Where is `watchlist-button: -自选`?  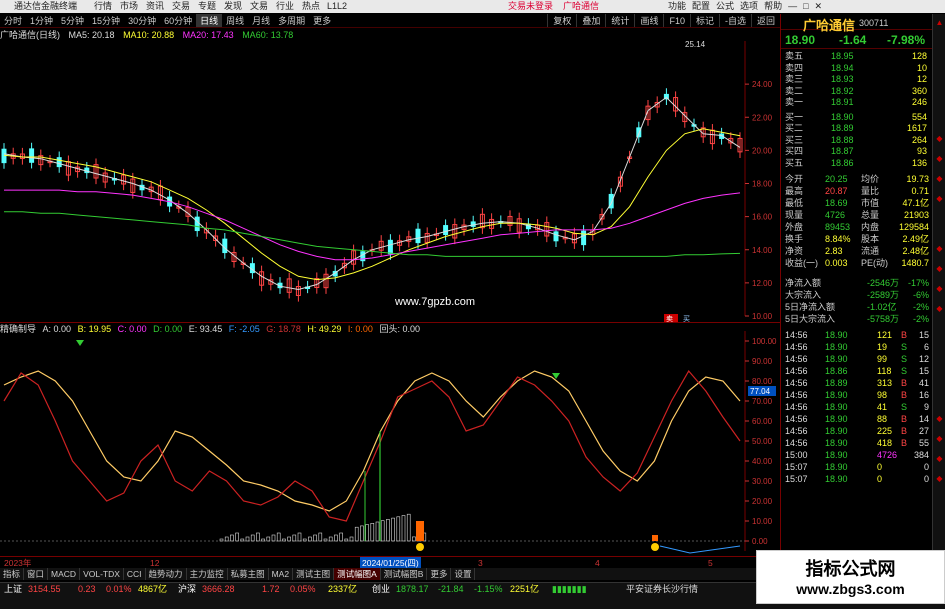 watchlist-button: -自选 is located at coordinates (734, 20).